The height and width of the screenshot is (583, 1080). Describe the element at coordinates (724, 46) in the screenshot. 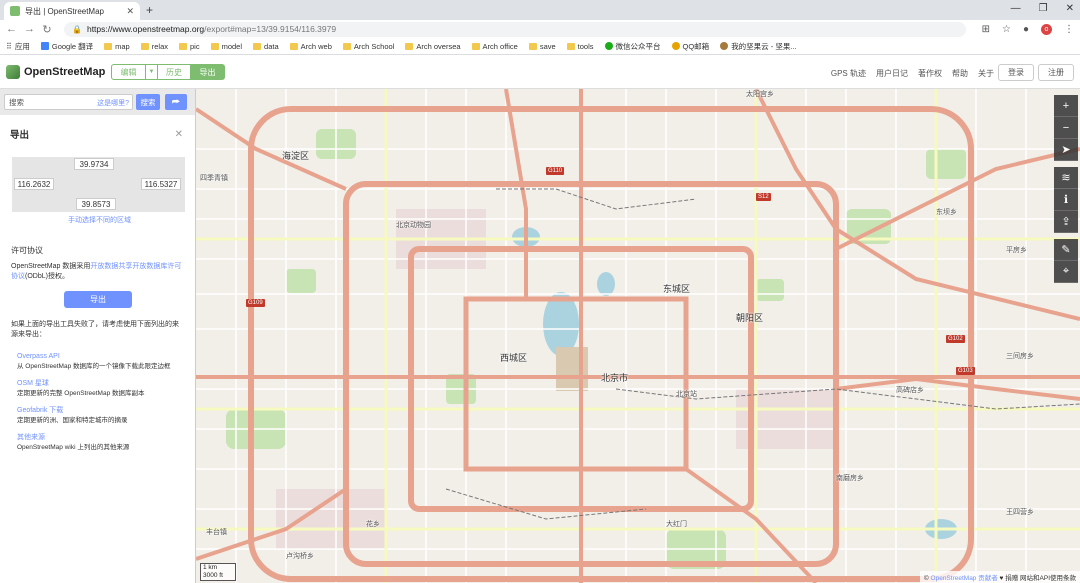

I see `nutstore-icon` at that location.